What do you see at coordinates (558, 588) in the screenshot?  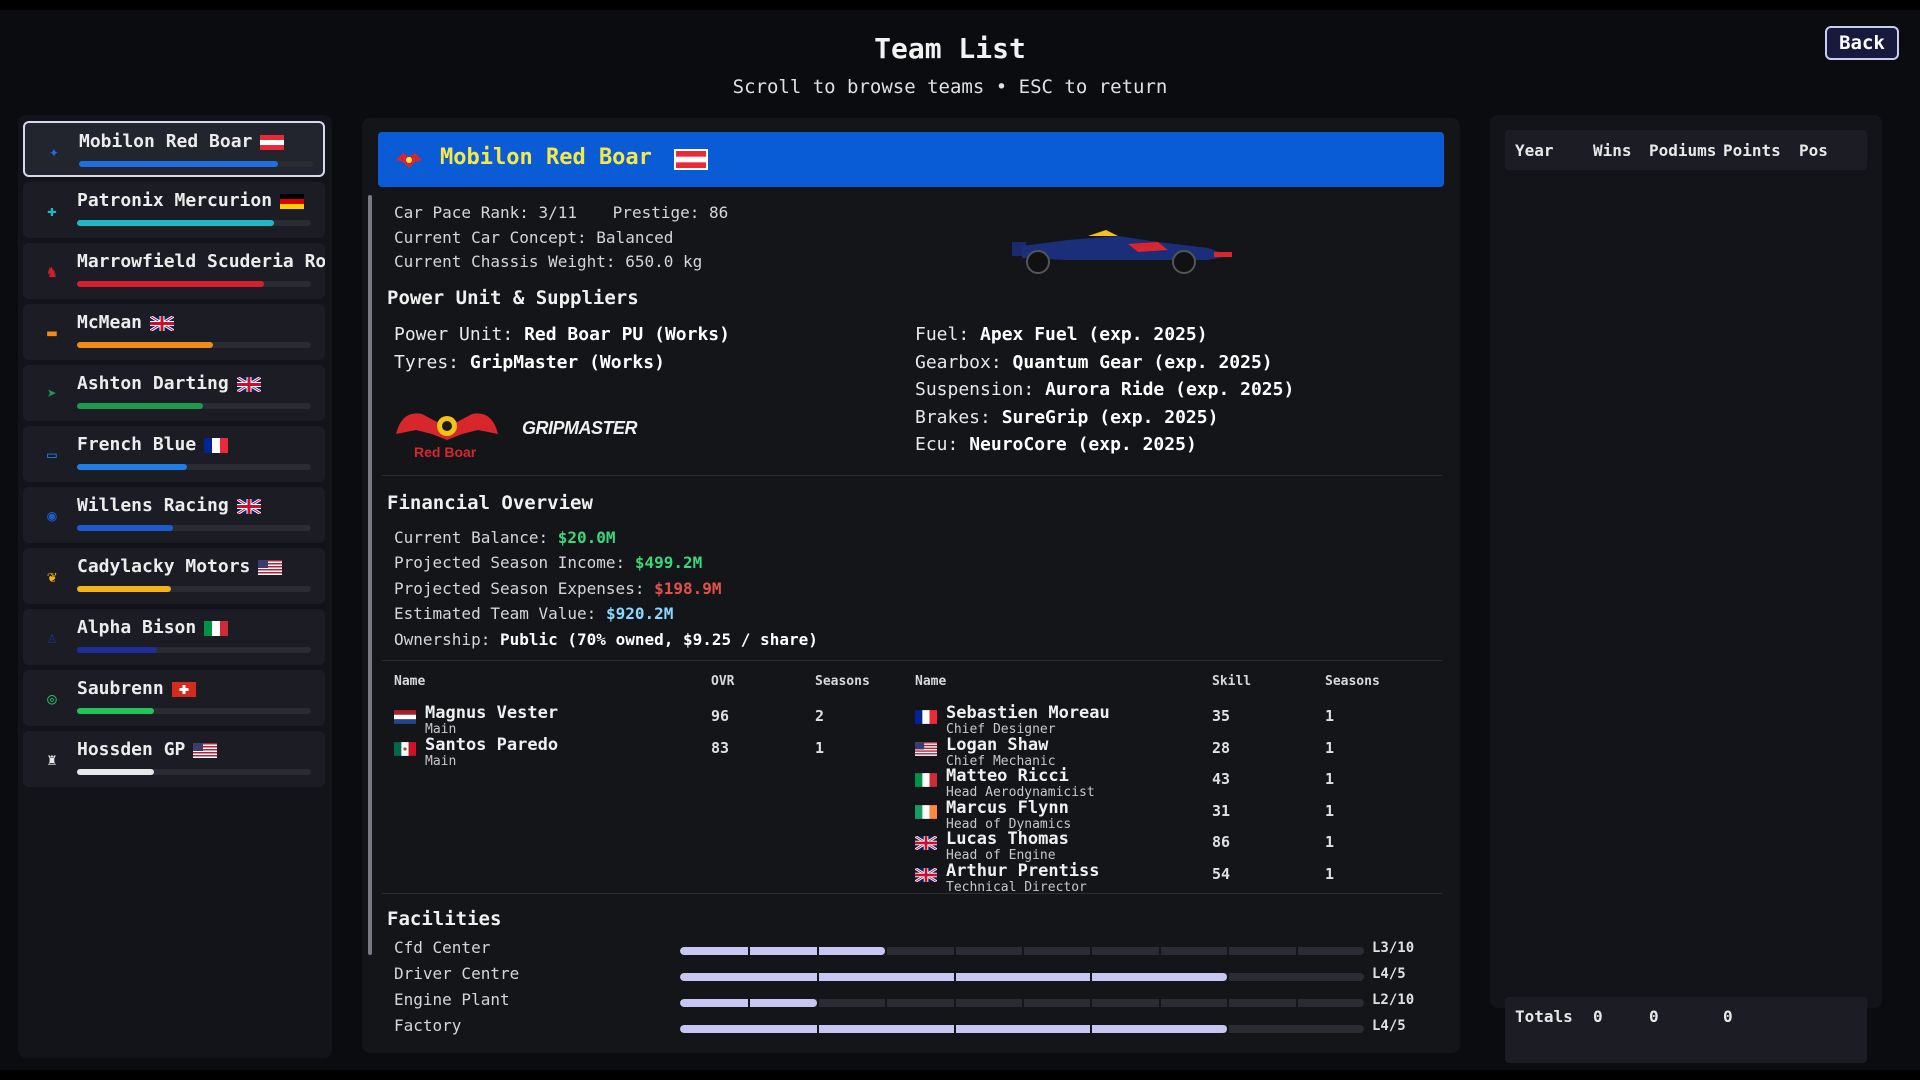 I see `expenses-row: Projected Season Expenses: $198.9M` at bounding box center [558, 588].